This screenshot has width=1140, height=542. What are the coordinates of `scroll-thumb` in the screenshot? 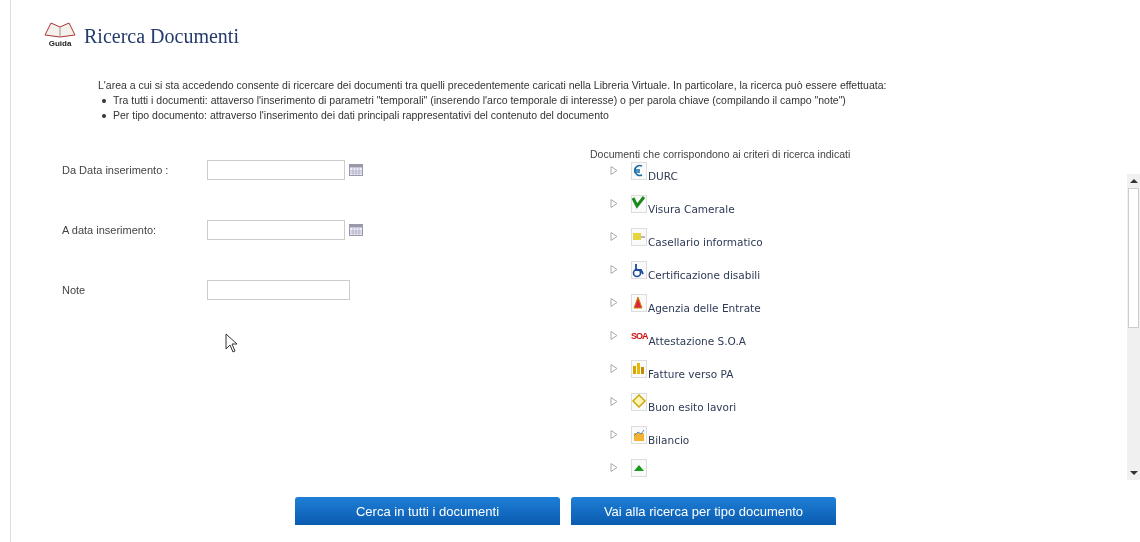 It's located at (1133, 258).